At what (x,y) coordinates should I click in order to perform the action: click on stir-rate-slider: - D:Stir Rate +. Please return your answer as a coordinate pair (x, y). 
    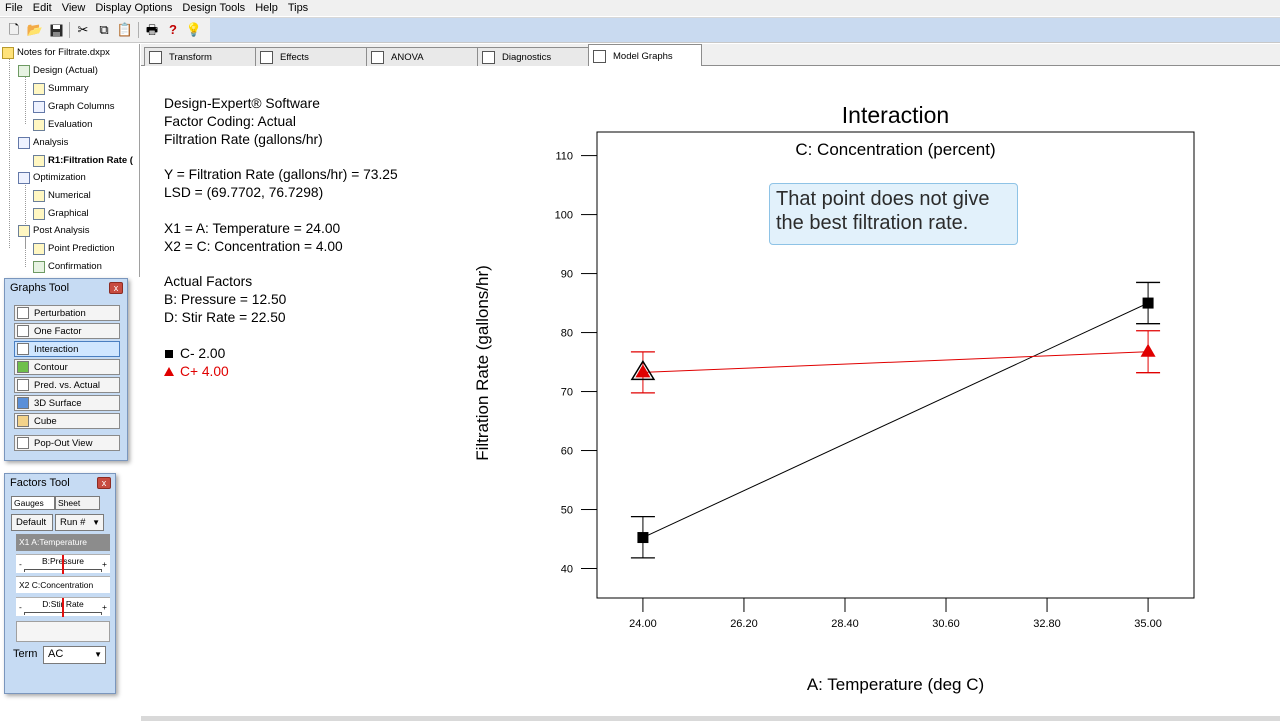
    Looking at the image, I should click on (63, 607).